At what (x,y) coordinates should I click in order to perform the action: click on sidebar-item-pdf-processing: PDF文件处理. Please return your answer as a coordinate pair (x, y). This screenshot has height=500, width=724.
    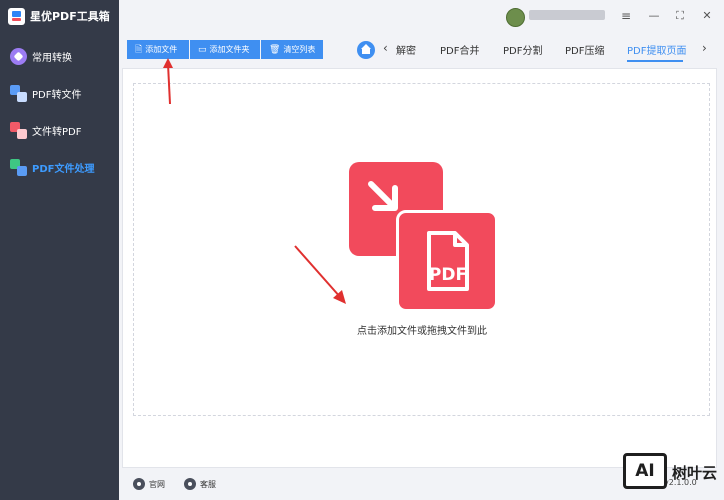
    Looking at the image, I should click on (52, 167).